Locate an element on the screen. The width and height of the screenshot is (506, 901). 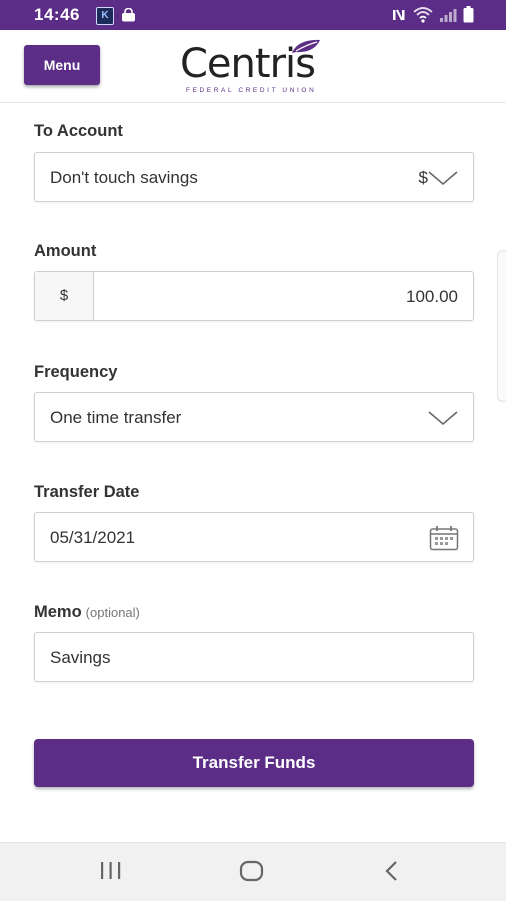
memo-label: Memo (optional) is located at coordinates (87, 612).